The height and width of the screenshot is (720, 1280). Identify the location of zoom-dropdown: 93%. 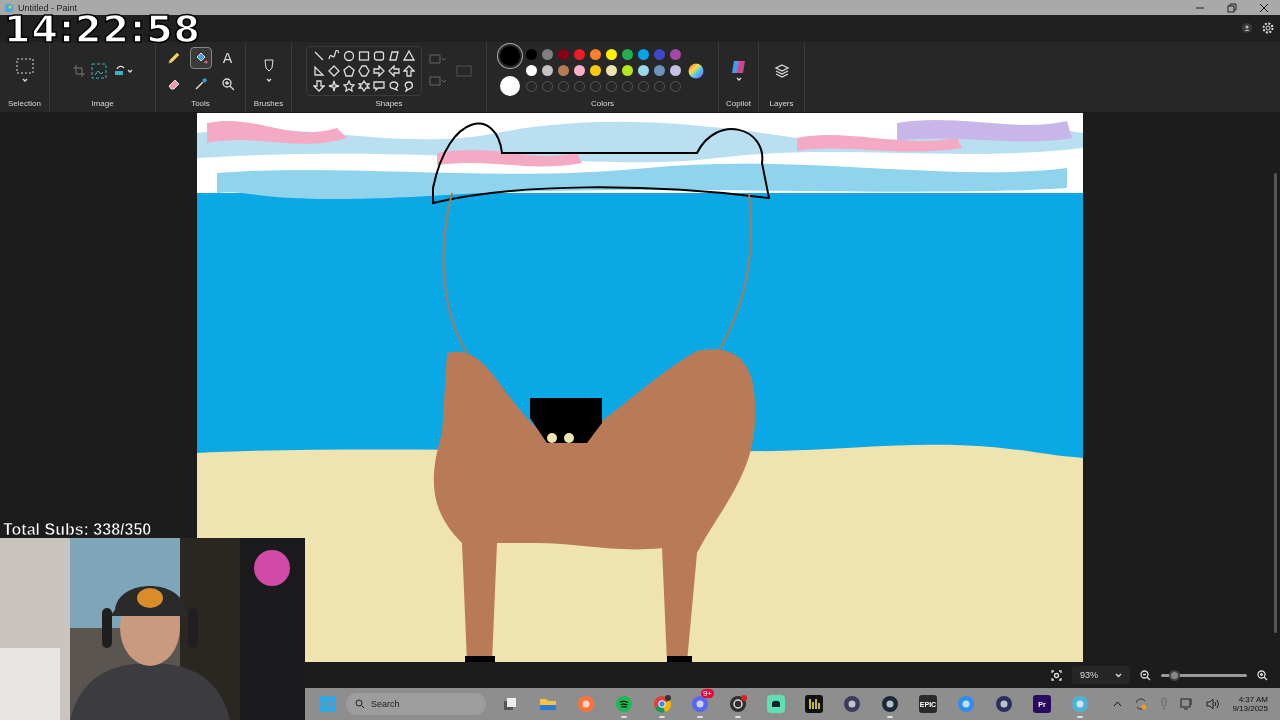
(1101, 675).